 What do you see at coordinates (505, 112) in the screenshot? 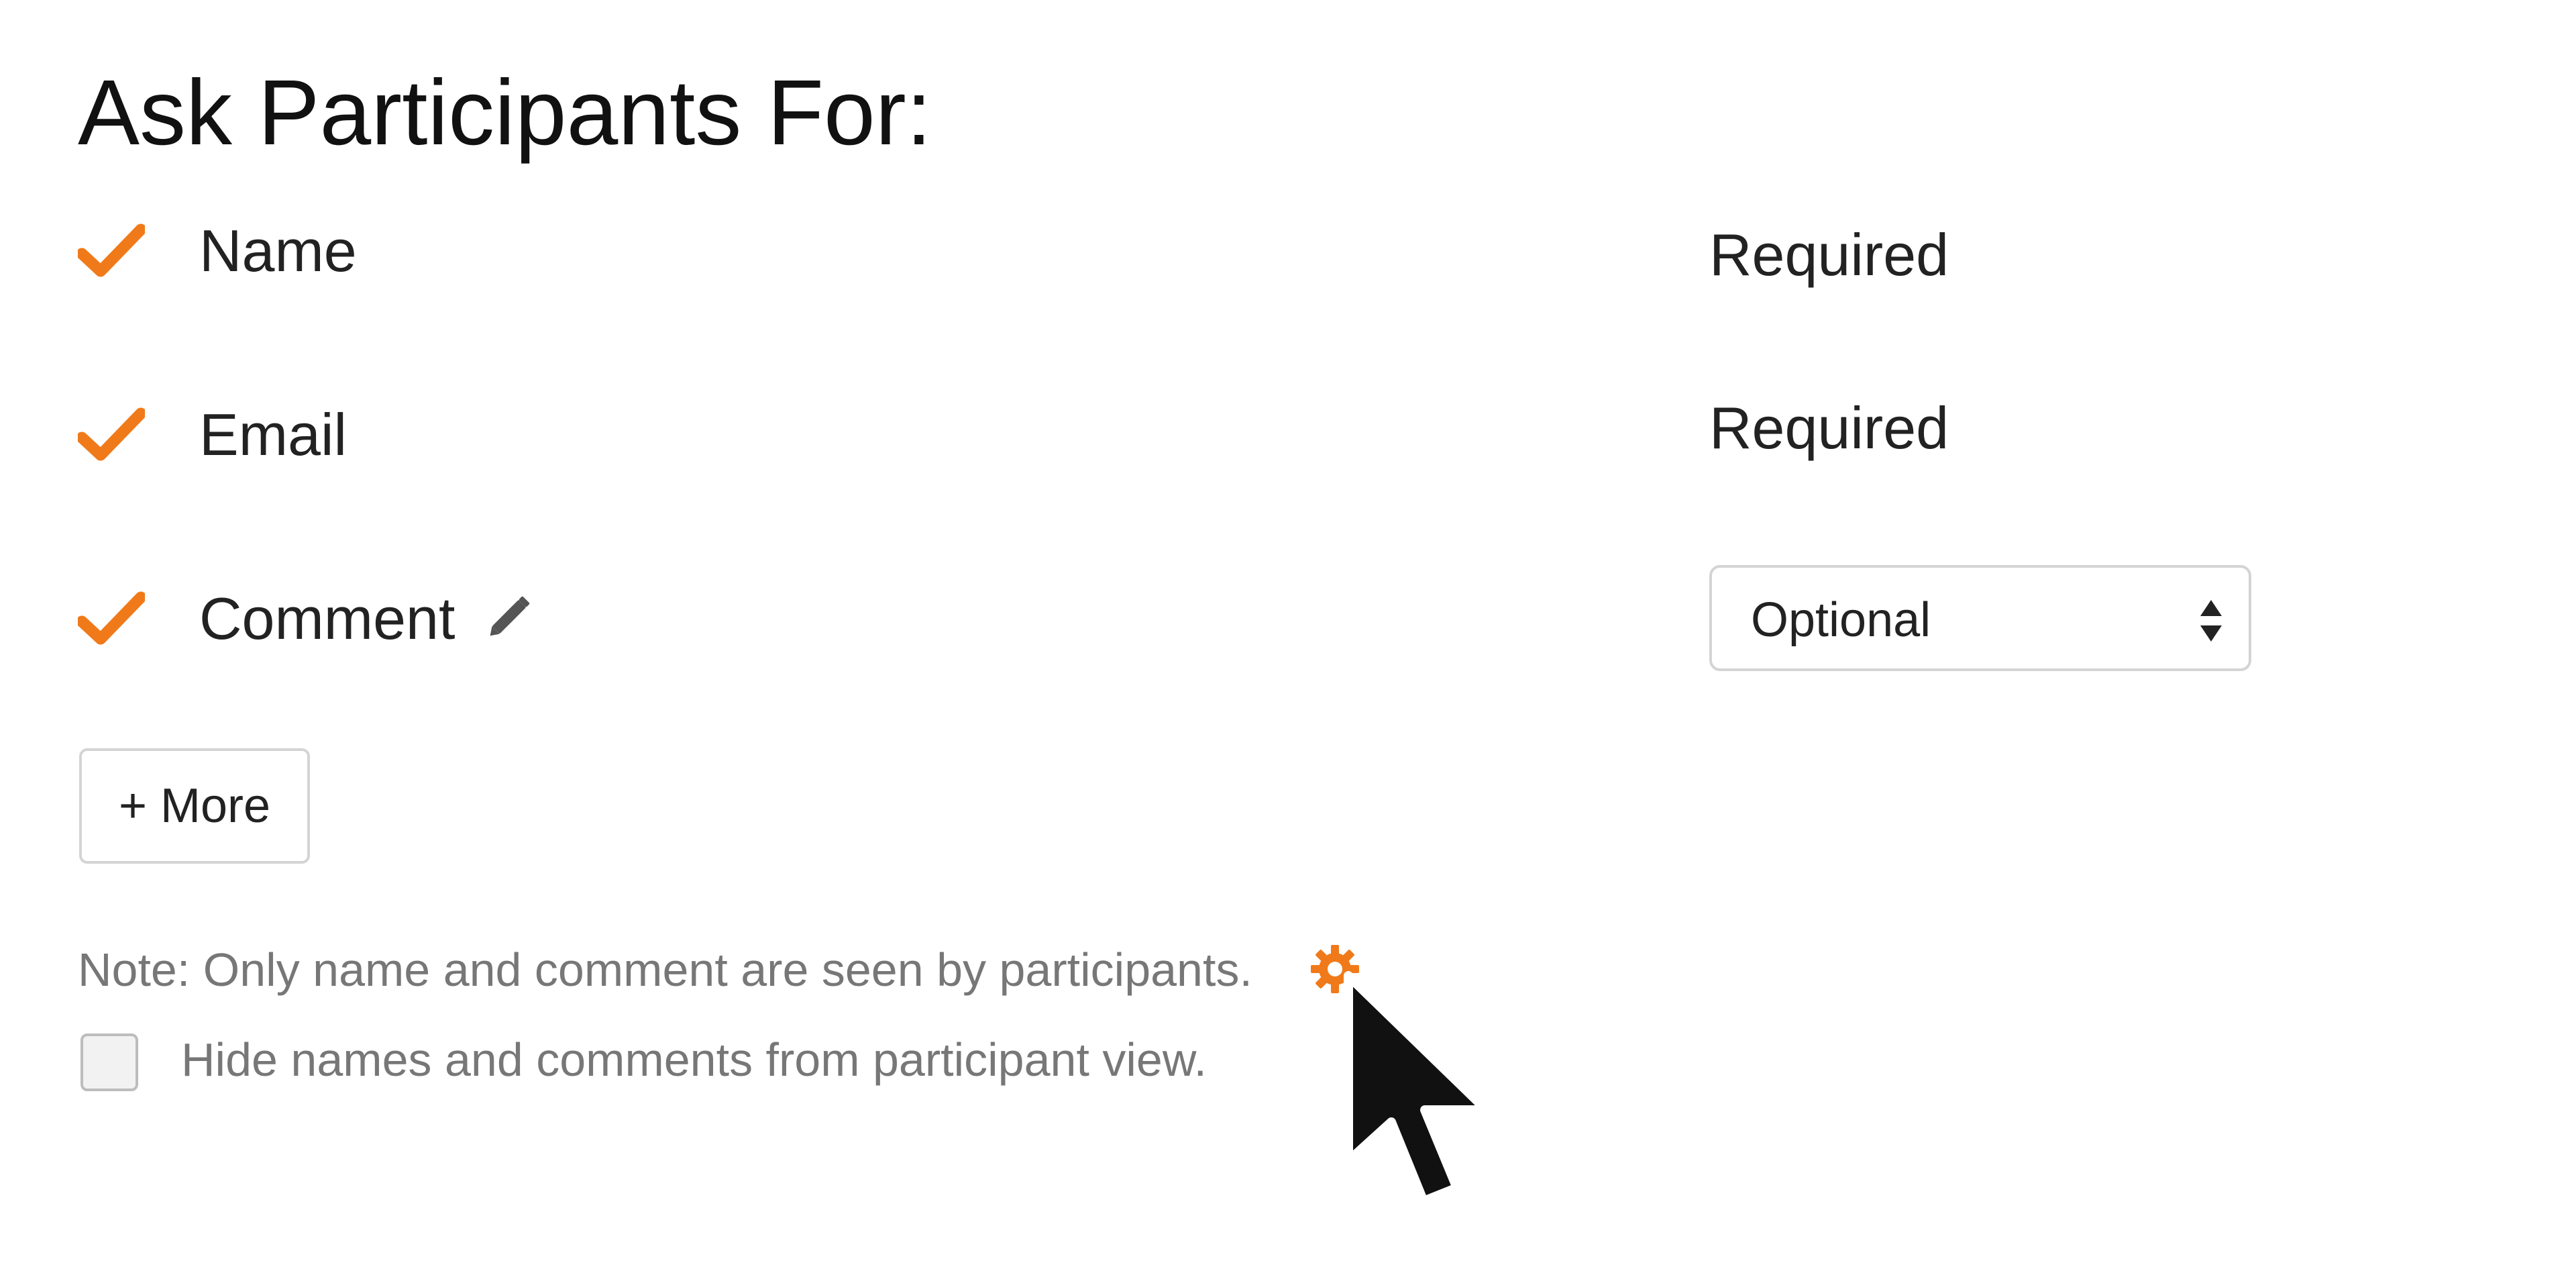
I see `page-title: Ask Participants For:` at bounding box center [505, 112].